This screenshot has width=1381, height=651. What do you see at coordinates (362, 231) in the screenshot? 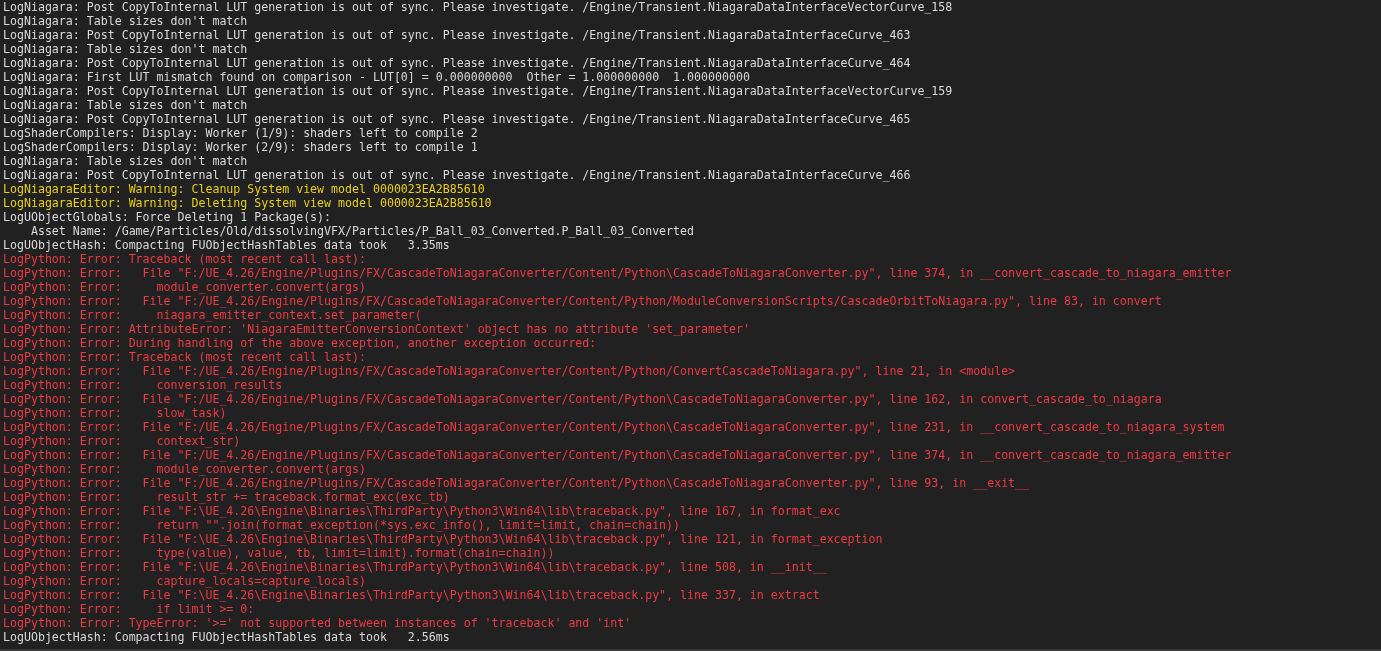
I see `log-line: Asset Name: /Game/Particles/Old/dissolvingVFX/Particles/P_Ball_03_Converted.P_Ball_03_Converted` at bounding box center [362, 231].